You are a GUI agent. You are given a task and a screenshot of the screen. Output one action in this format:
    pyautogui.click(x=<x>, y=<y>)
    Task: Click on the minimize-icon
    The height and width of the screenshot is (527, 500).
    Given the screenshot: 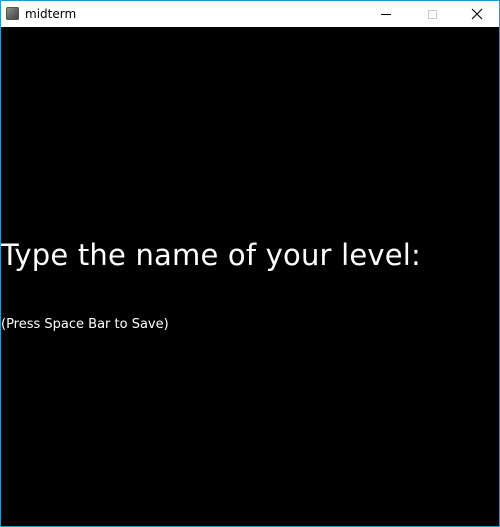 What is the action you would take?
    pyautogui.click(x=386, y=14)
    